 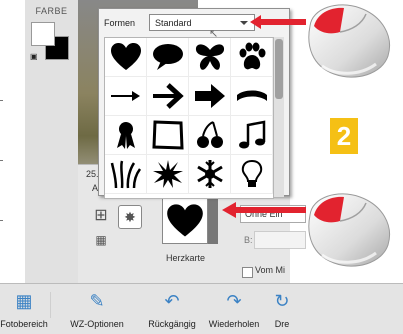 I want to click on light-bulb-icon, so click(x=252, y=173).